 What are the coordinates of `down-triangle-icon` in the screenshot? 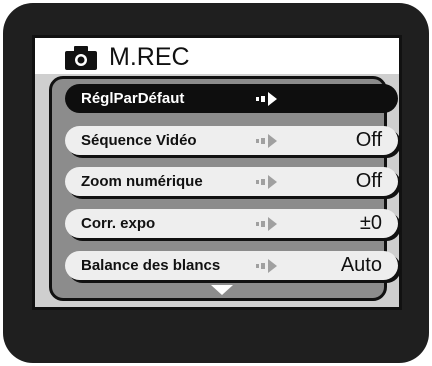 It's located at (222, 290).